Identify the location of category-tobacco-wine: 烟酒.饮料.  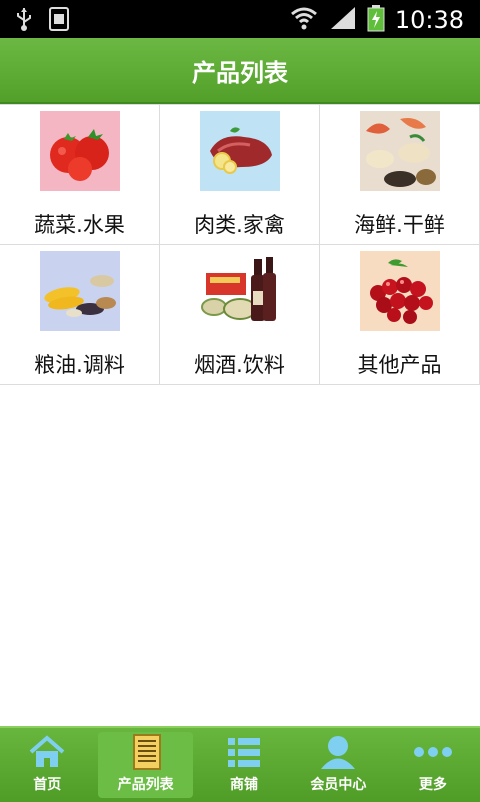
(240, 315).